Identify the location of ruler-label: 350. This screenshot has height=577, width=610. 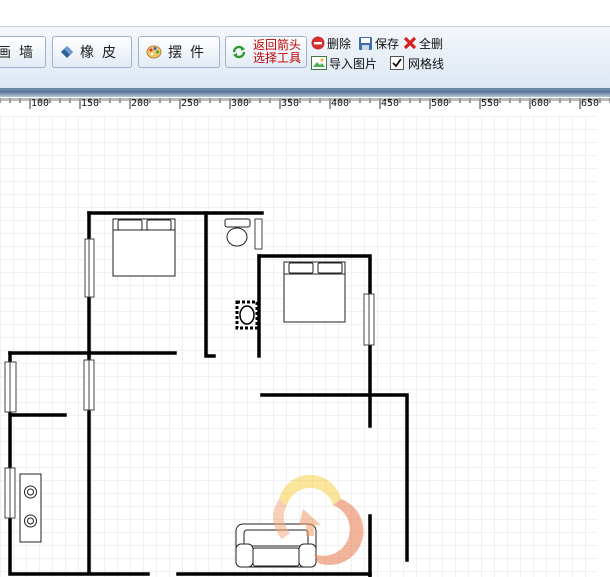
(290, 103).